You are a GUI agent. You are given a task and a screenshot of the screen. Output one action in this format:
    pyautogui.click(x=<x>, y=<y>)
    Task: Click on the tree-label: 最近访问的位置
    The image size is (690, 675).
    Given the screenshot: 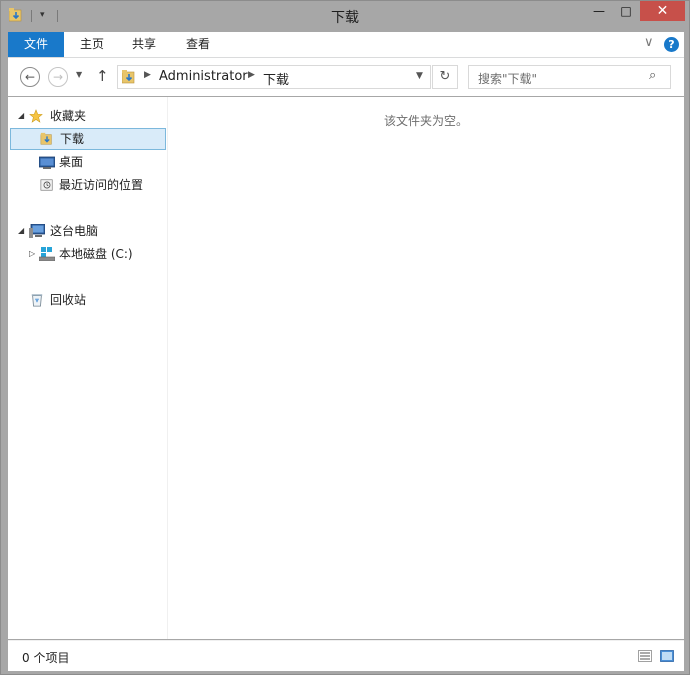 What is the action you would take?
    pyautogui.click(x=101, y=185)
    